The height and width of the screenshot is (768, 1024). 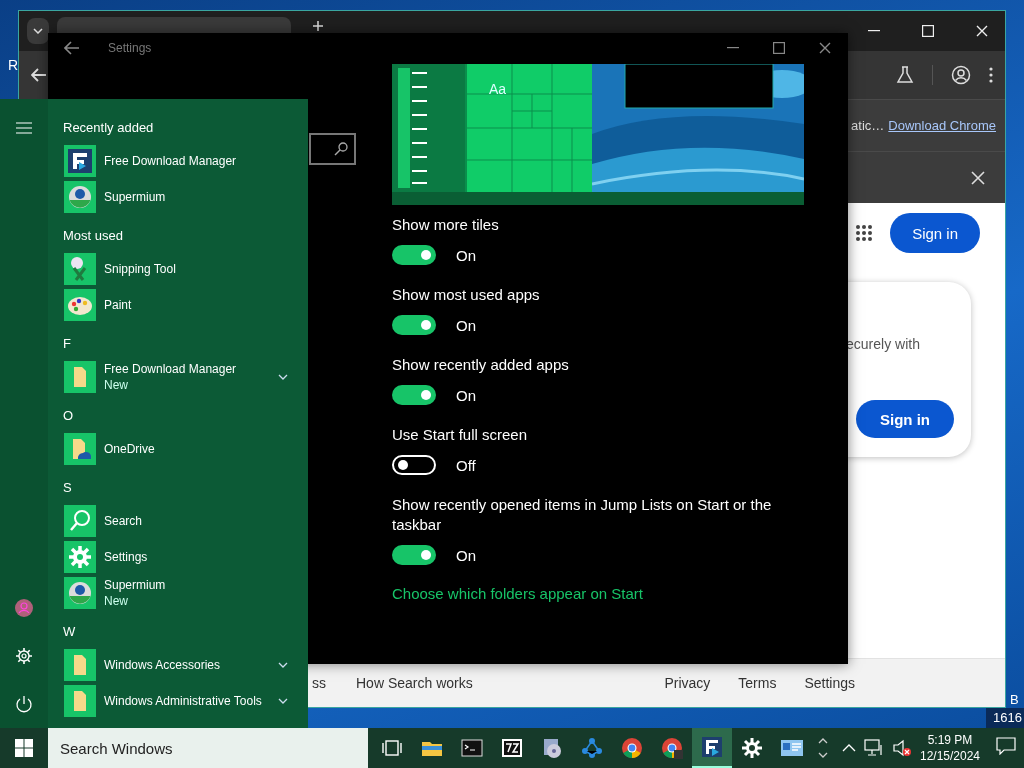 I want to click on cloud-folder-icon, so click(x=80, y=449).